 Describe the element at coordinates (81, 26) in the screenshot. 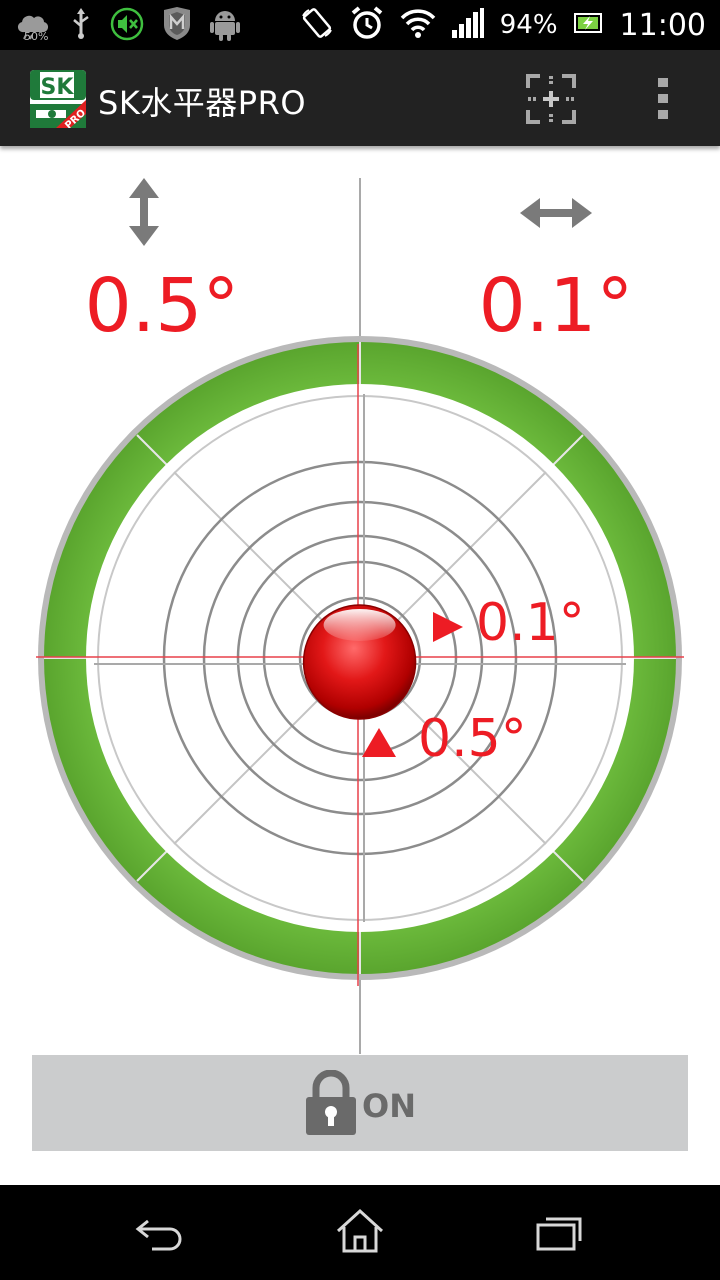

I see `usb-icon` at that location.